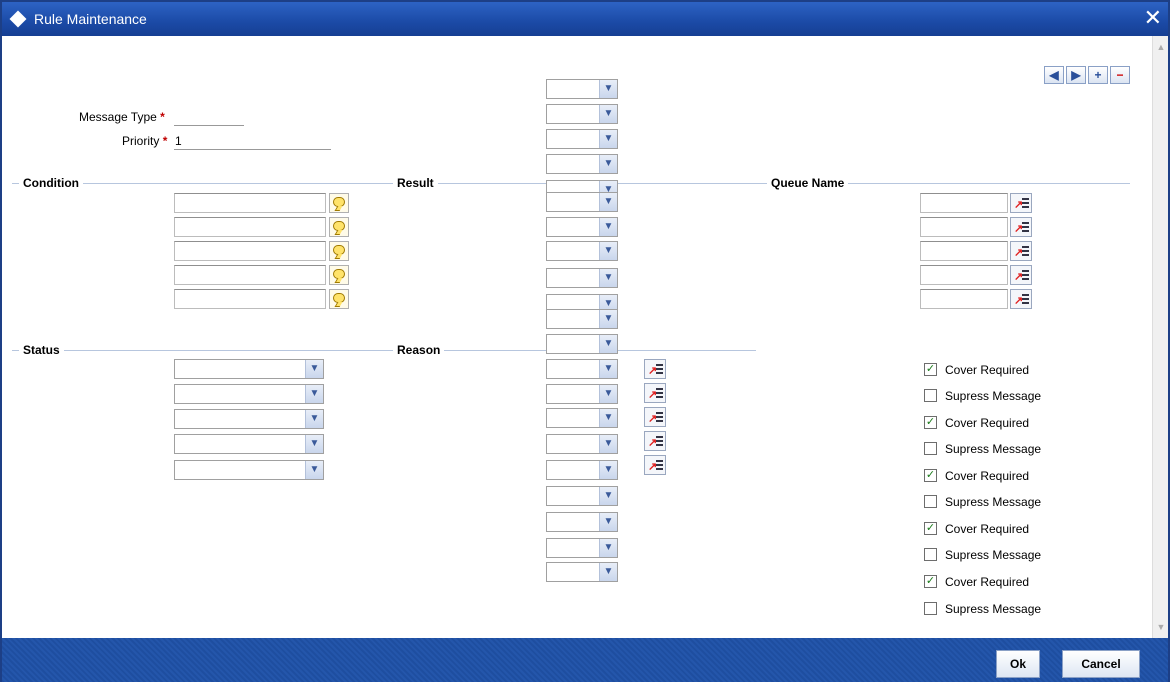  What do you see at coordinates (415, 183) in the screenshot?
I see `result-section-title: Result` at bounding box center [415, 183].